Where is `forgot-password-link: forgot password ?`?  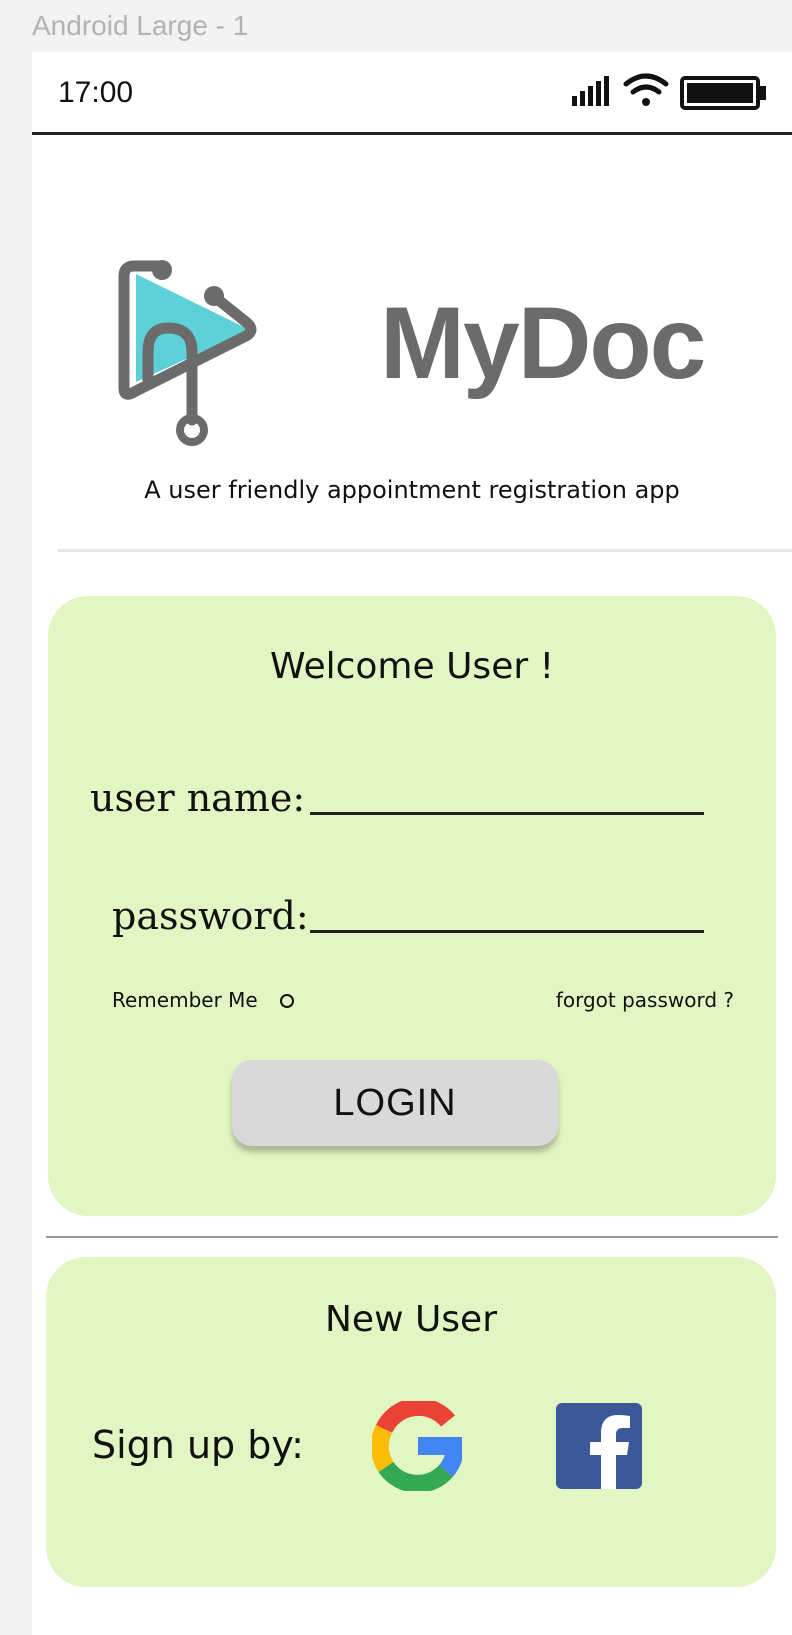 forgot-password-link: forgot password ? is located at coordinates (645, 1000).